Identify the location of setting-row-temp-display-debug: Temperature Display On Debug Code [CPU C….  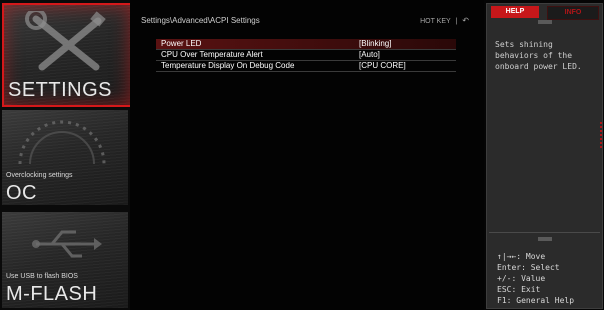
(306, 66).